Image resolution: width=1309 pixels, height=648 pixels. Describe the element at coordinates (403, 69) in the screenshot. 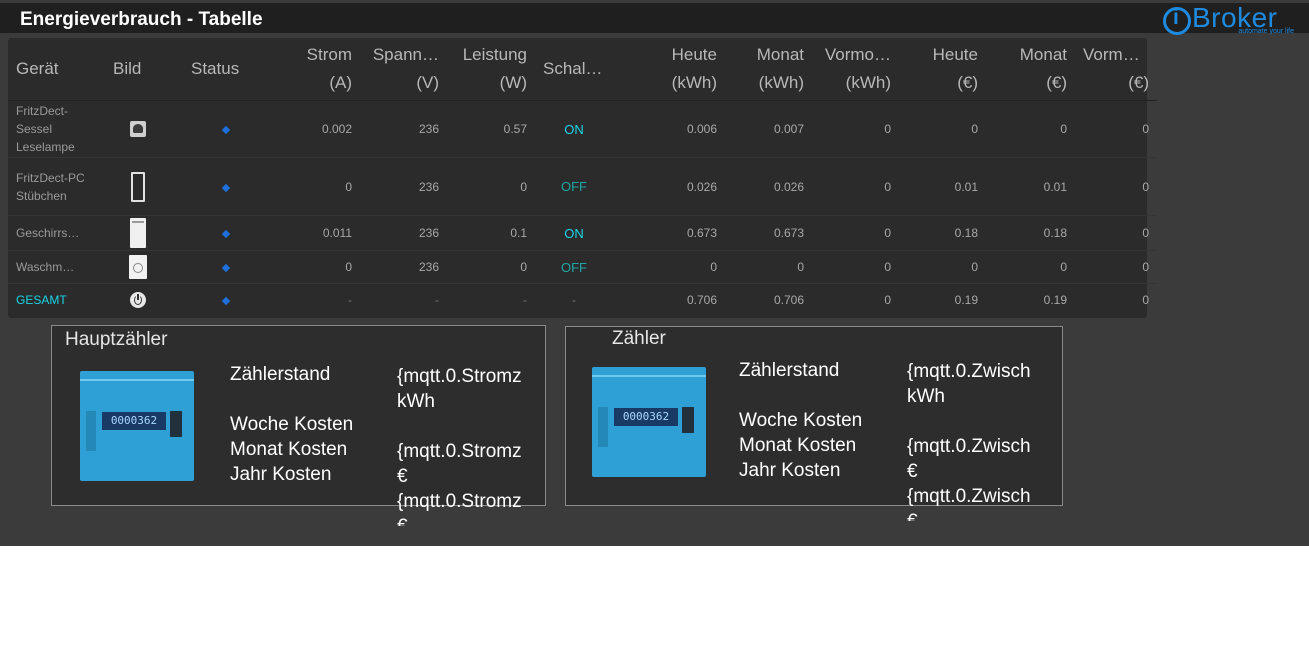

I see `col-header-spannung: Spann… (V)` at that location.